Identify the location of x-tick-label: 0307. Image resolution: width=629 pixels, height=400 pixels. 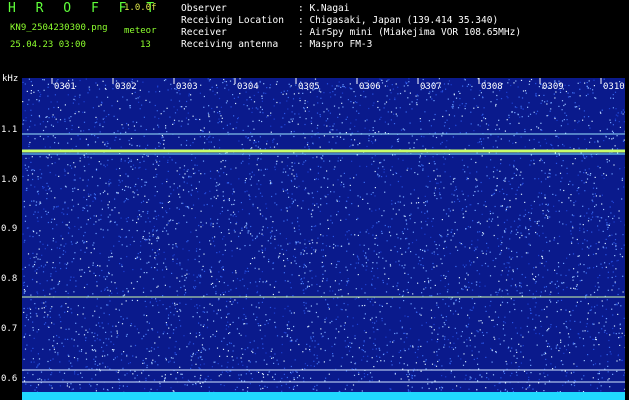
(431, 87).